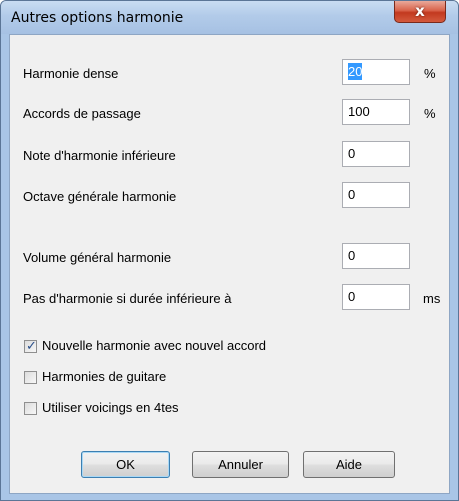 The height and width of the screenshot is (501, 459). What do you see at coordinates (99, 155) in the screenshot?
I see `note-harmonie-inferieure-label: Note d'harmonie inférieure` at bounding box center [99, 155].